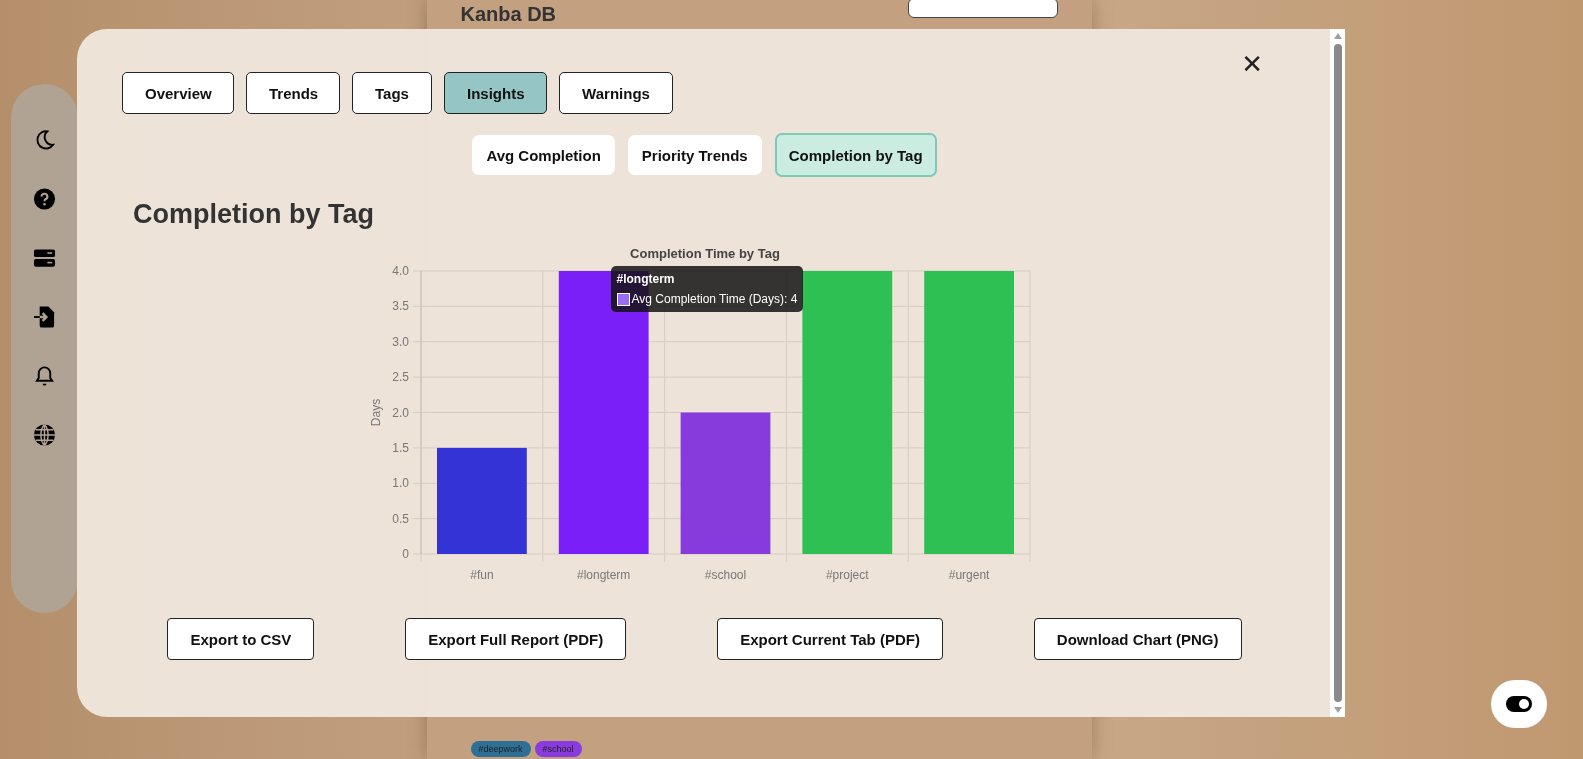  I want to click on axis-tick-label: 0, so click(405, 554).